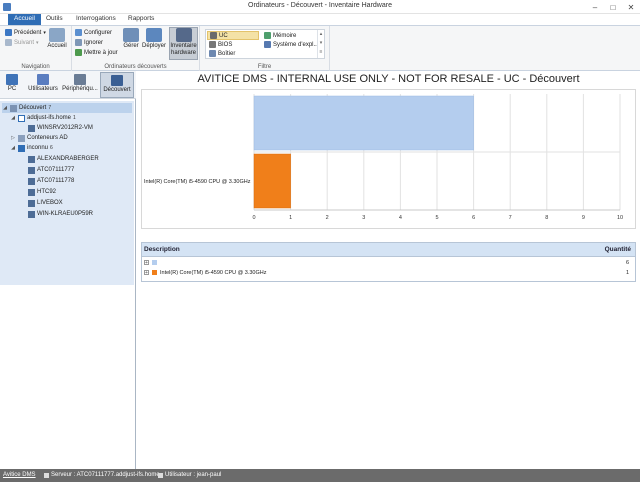  I want to click on x-tick-label: 3, so click(363, 218).